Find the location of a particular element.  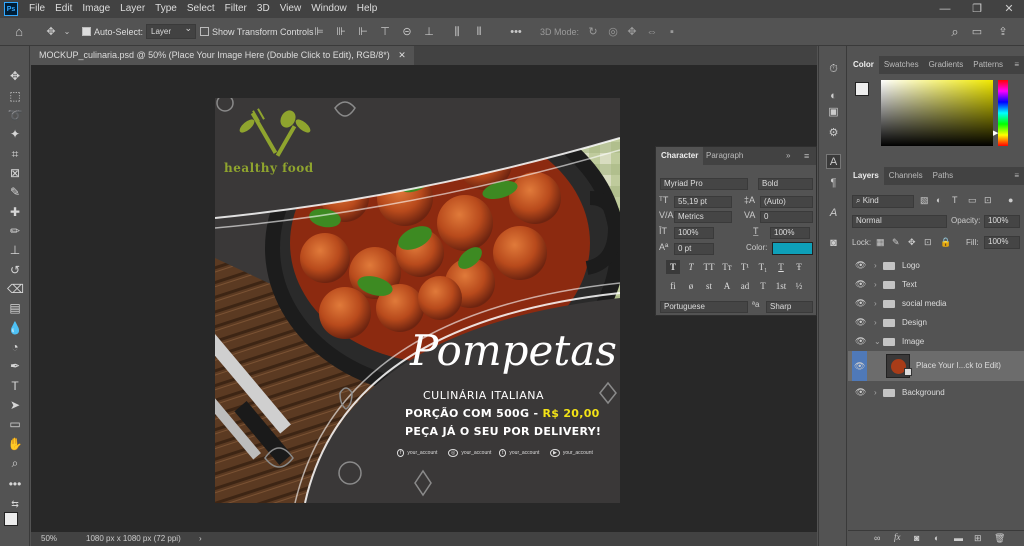

all-caps-button: TT is located at coordinates (709, 267).